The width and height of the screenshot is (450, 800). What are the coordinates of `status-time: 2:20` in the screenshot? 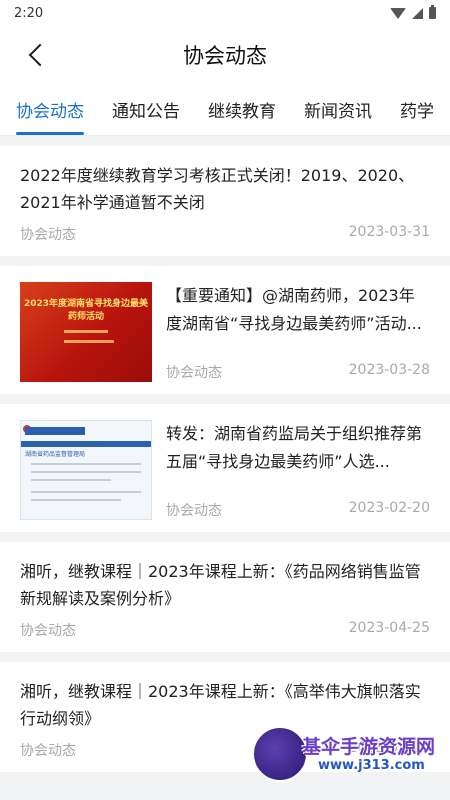 It's located at (29, 13).